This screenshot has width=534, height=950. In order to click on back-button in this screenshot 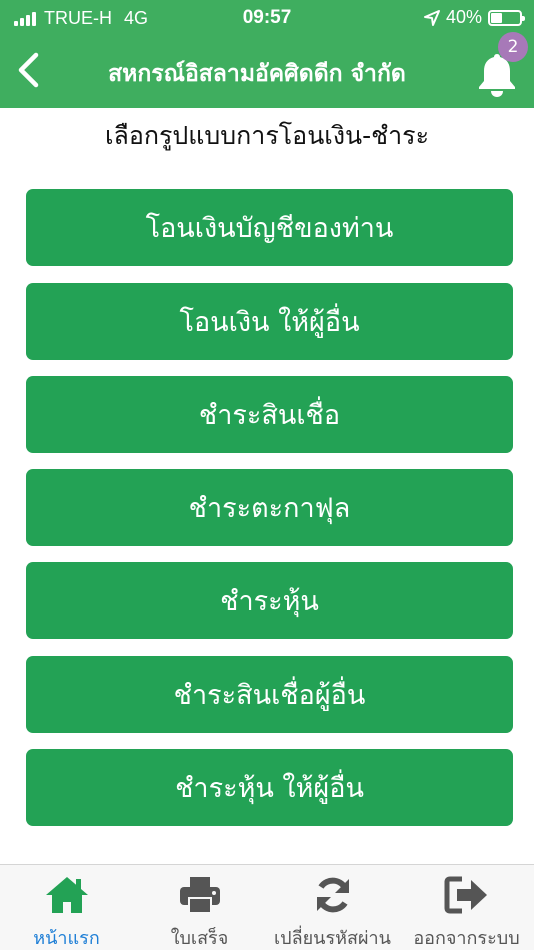, I will do `click(28, 70)`.